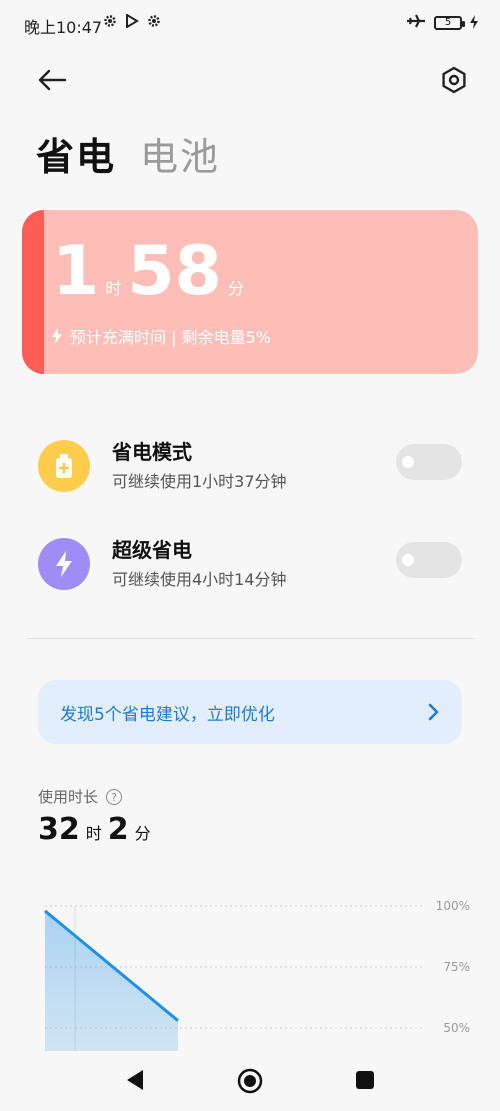 This screenshot has width=500, height=1111. I want to click on status-time: 晚上10:47, so click(63, 27).